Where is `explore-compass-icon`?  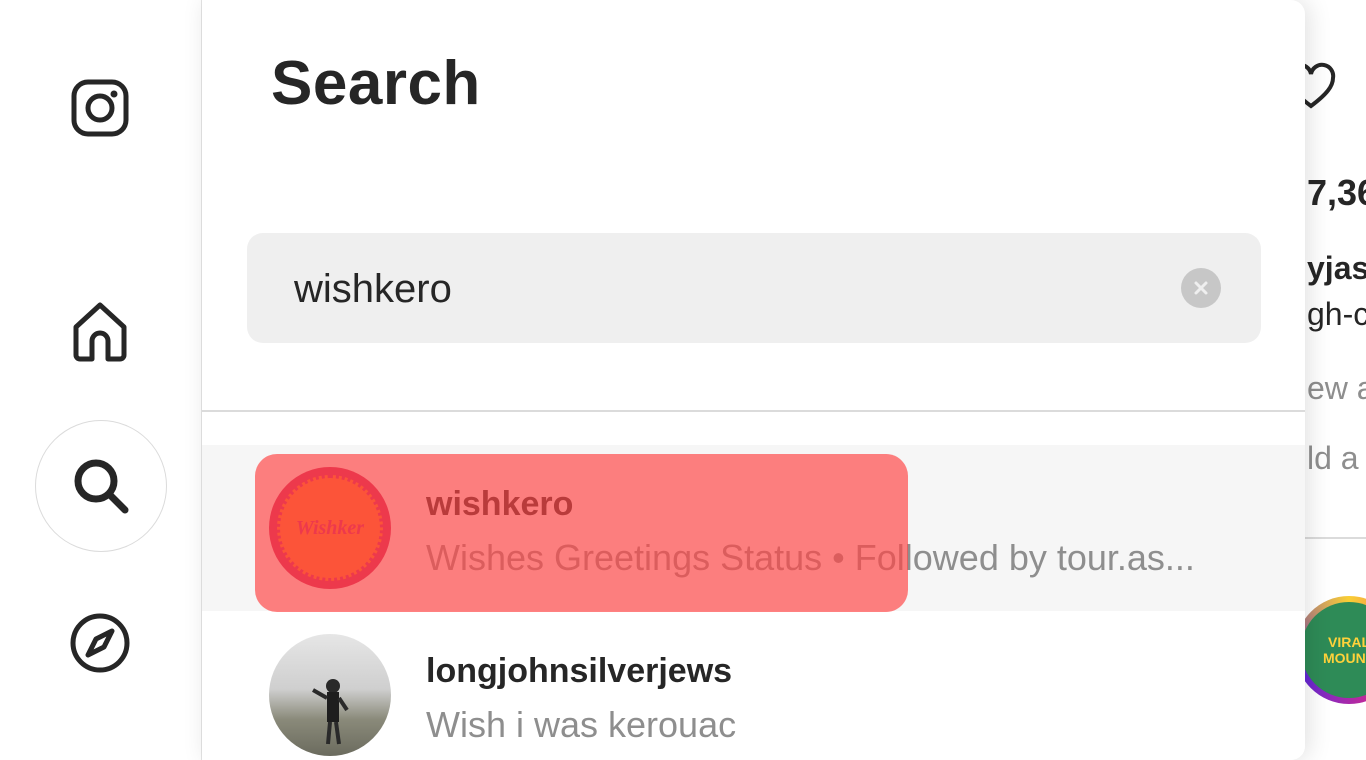
explore-compass-icon is located at coordinates (100, 643).